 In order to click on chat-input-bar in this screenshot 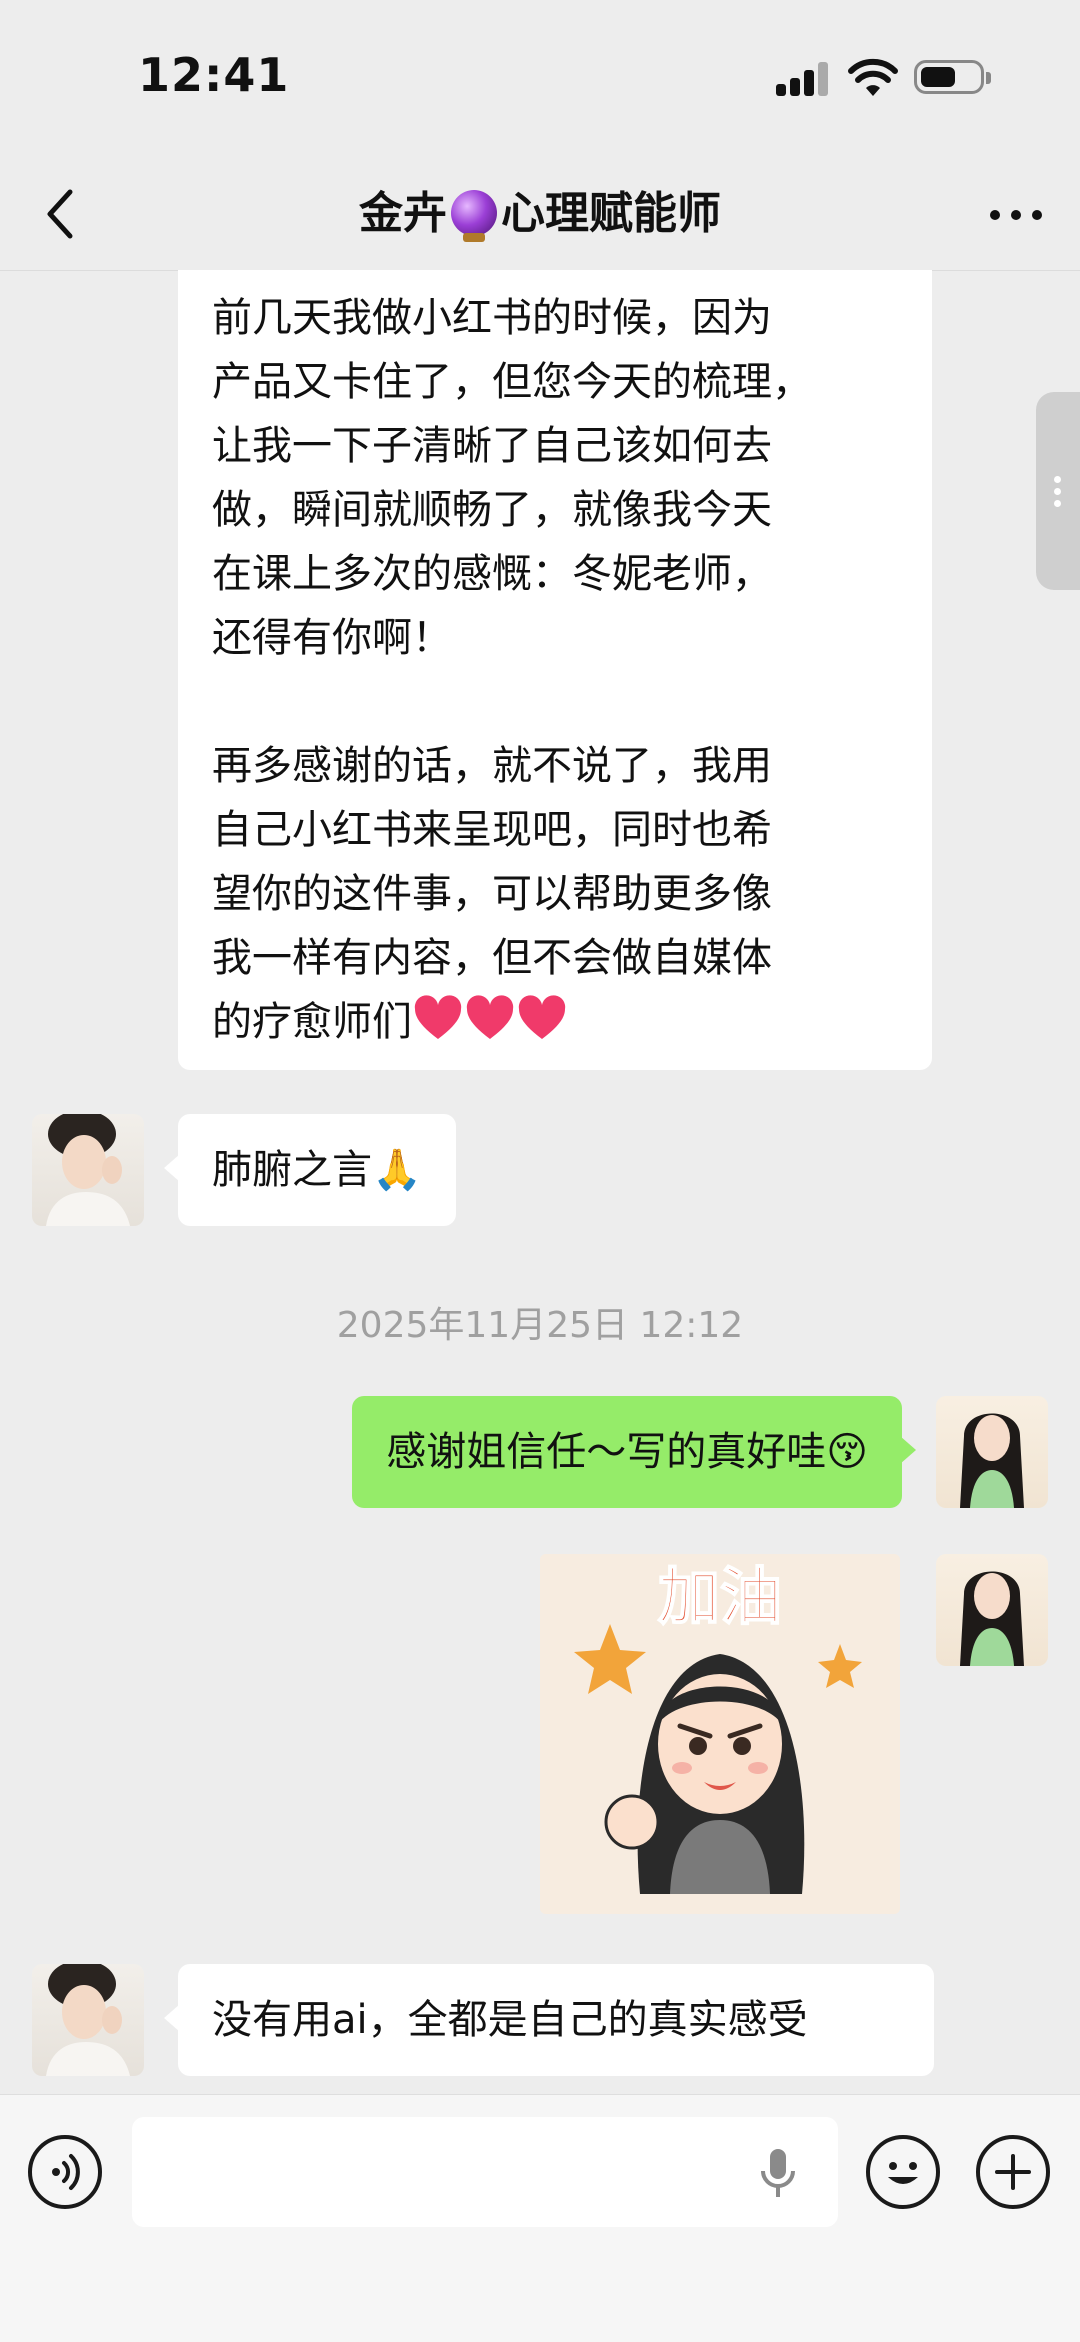, I will do `click(540, 2218)`.